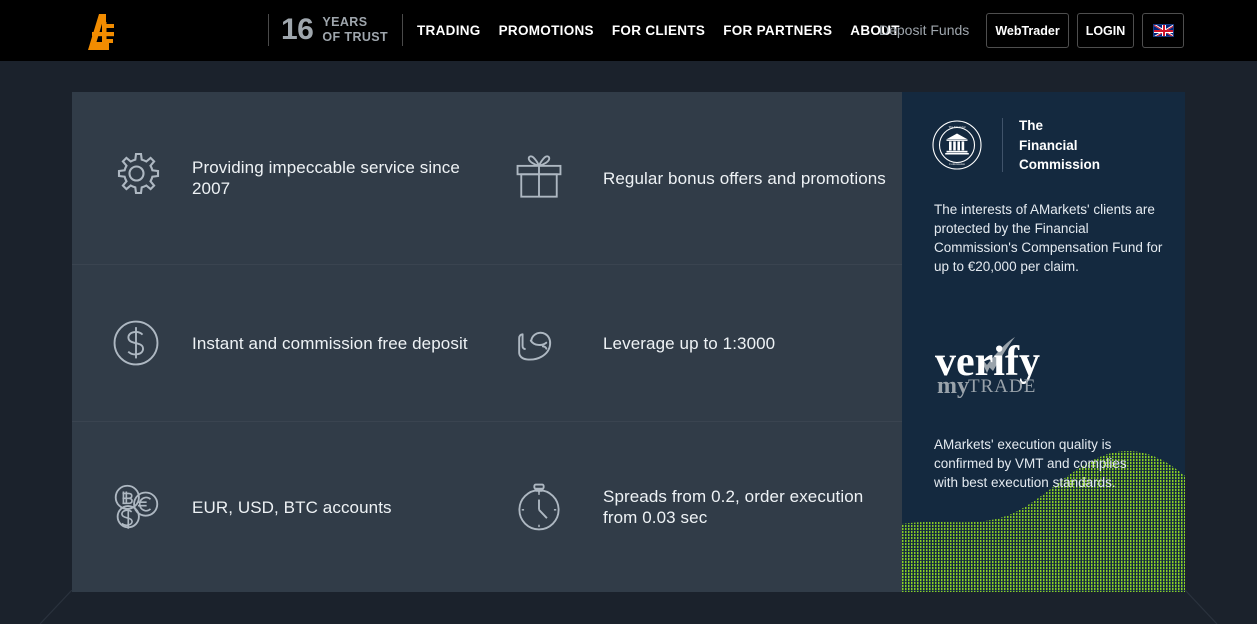 The width and height of the screenshot is (1257, 624). What do you see at coordinates (956, 127) in the screenshot?
I see `svg-text: The Financial` at bounding box center [956, 127].